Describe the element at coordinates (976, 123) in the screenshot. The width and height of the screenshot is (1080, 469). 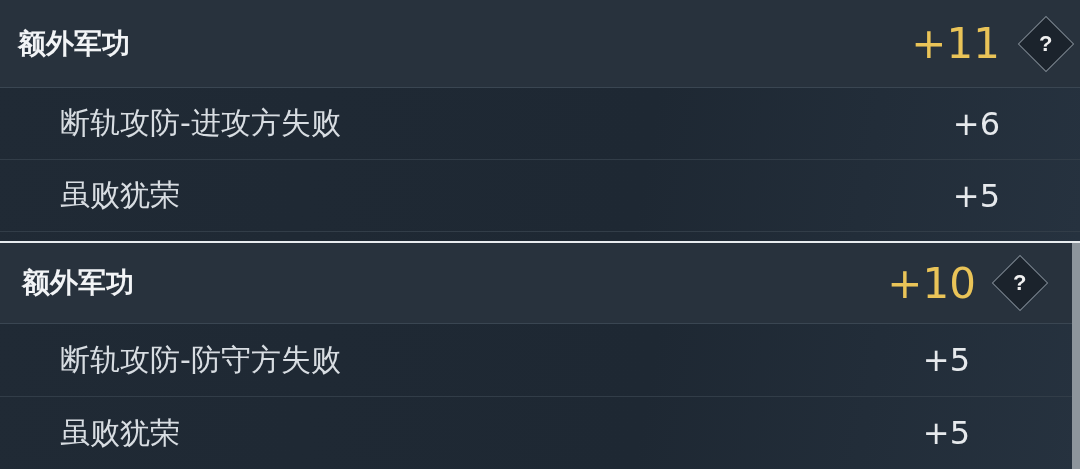
I see `item-value: +6` at that location.